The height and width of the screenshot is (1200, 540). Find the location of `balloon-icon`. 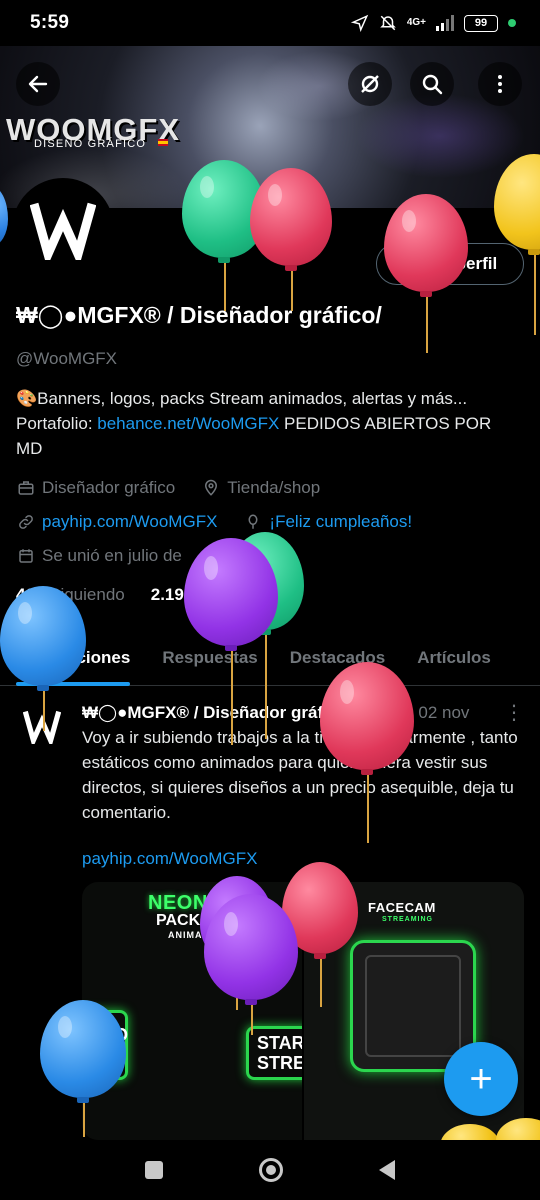

balloon-icon is located at coordinates (253, 522).